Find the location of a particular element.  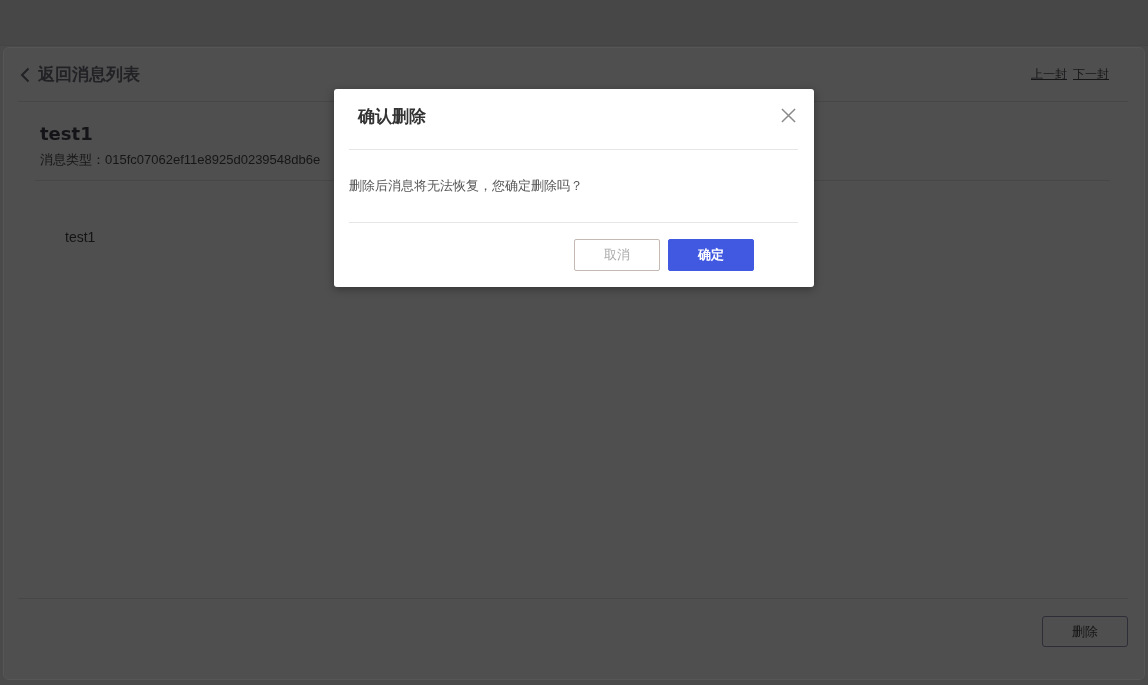

close-icon is located at coordinates (788, 115).